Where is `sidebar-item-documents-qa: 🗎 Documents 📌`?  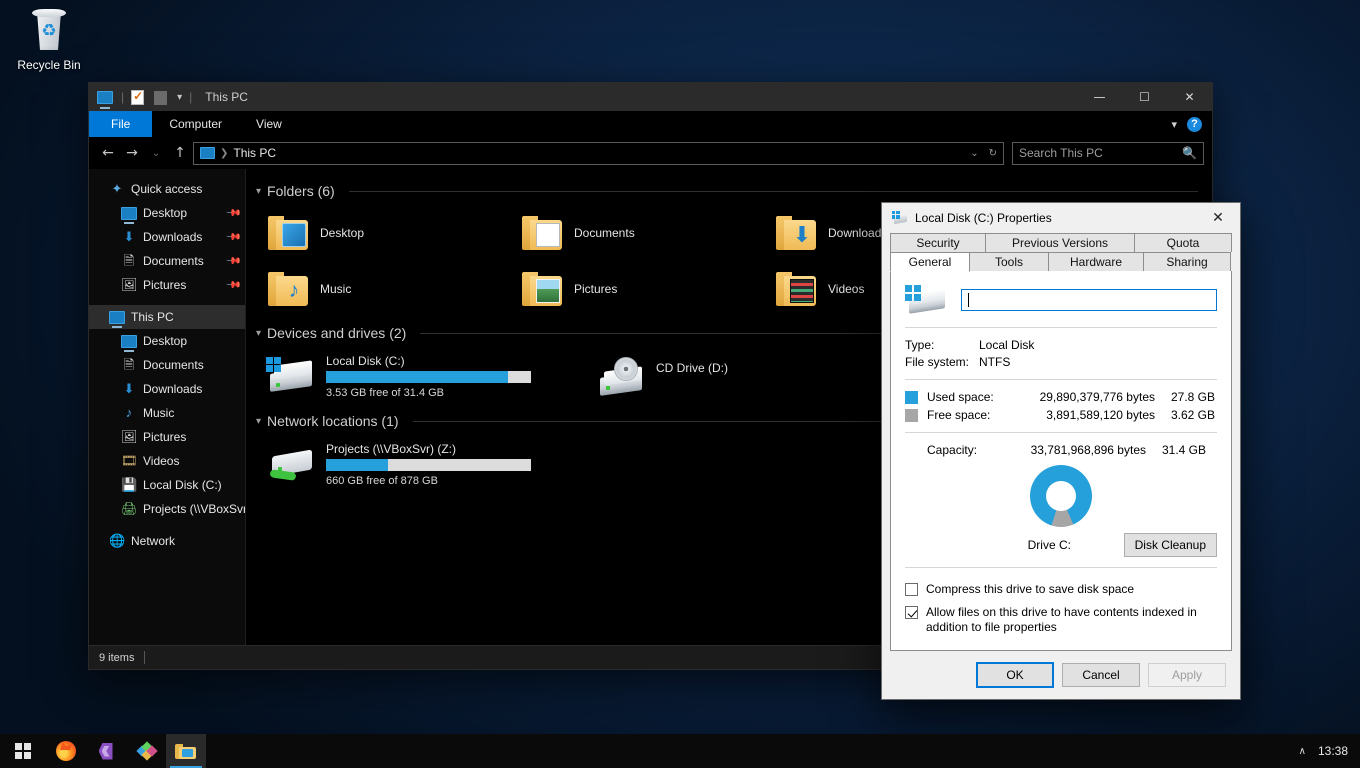
sidebar-item-documents-qa: 🗎 Documents 📌 is located at coordinates (167, 261).